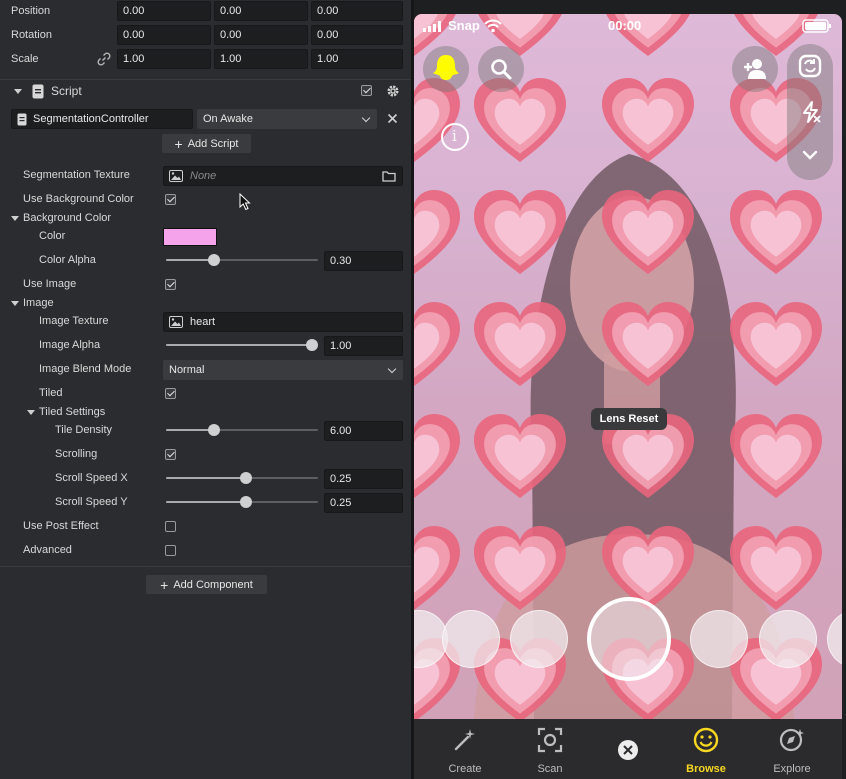 This screenshot has height=779, width=846. I want to click on bottom-nav: Create Scan Browse Explore, so click(628, 749).